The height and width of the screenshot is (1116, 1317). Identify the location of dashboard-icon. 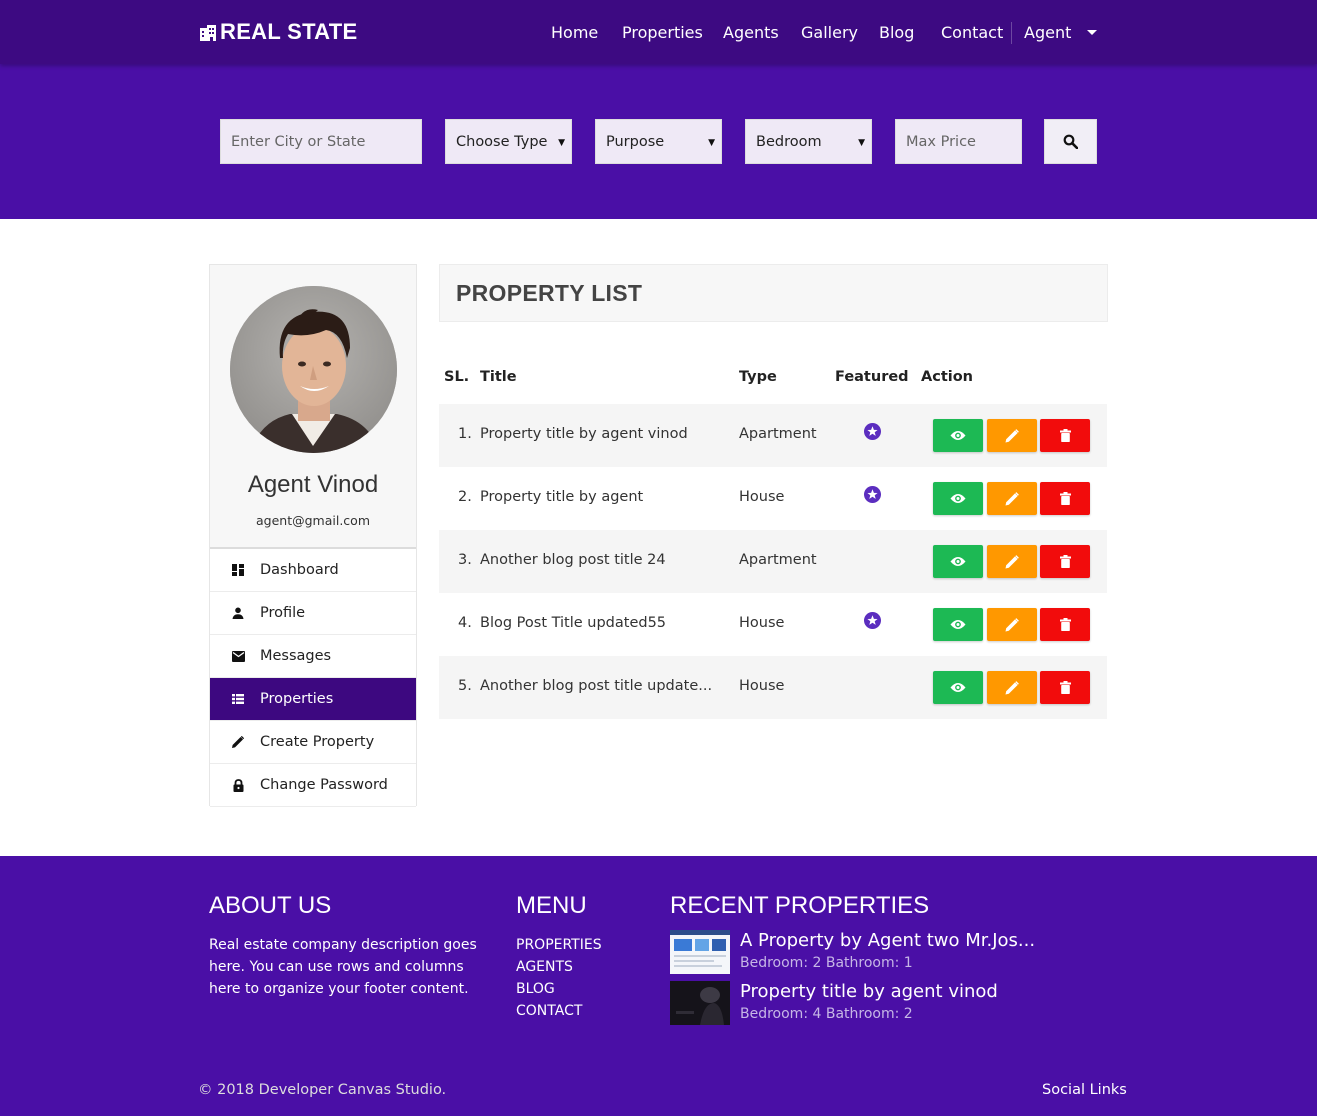
(238, 570).